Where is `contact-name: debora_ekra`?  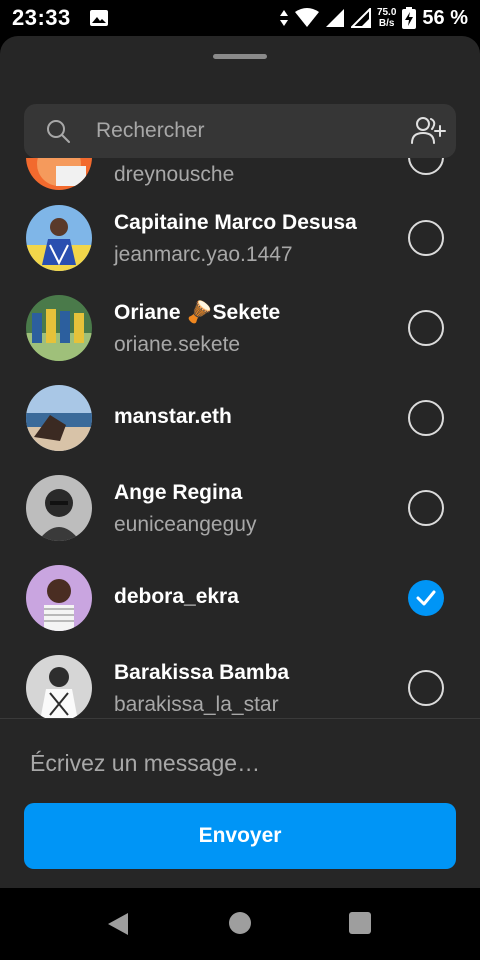
contact-name: debora_ekra is located at coordinates (176, 596).